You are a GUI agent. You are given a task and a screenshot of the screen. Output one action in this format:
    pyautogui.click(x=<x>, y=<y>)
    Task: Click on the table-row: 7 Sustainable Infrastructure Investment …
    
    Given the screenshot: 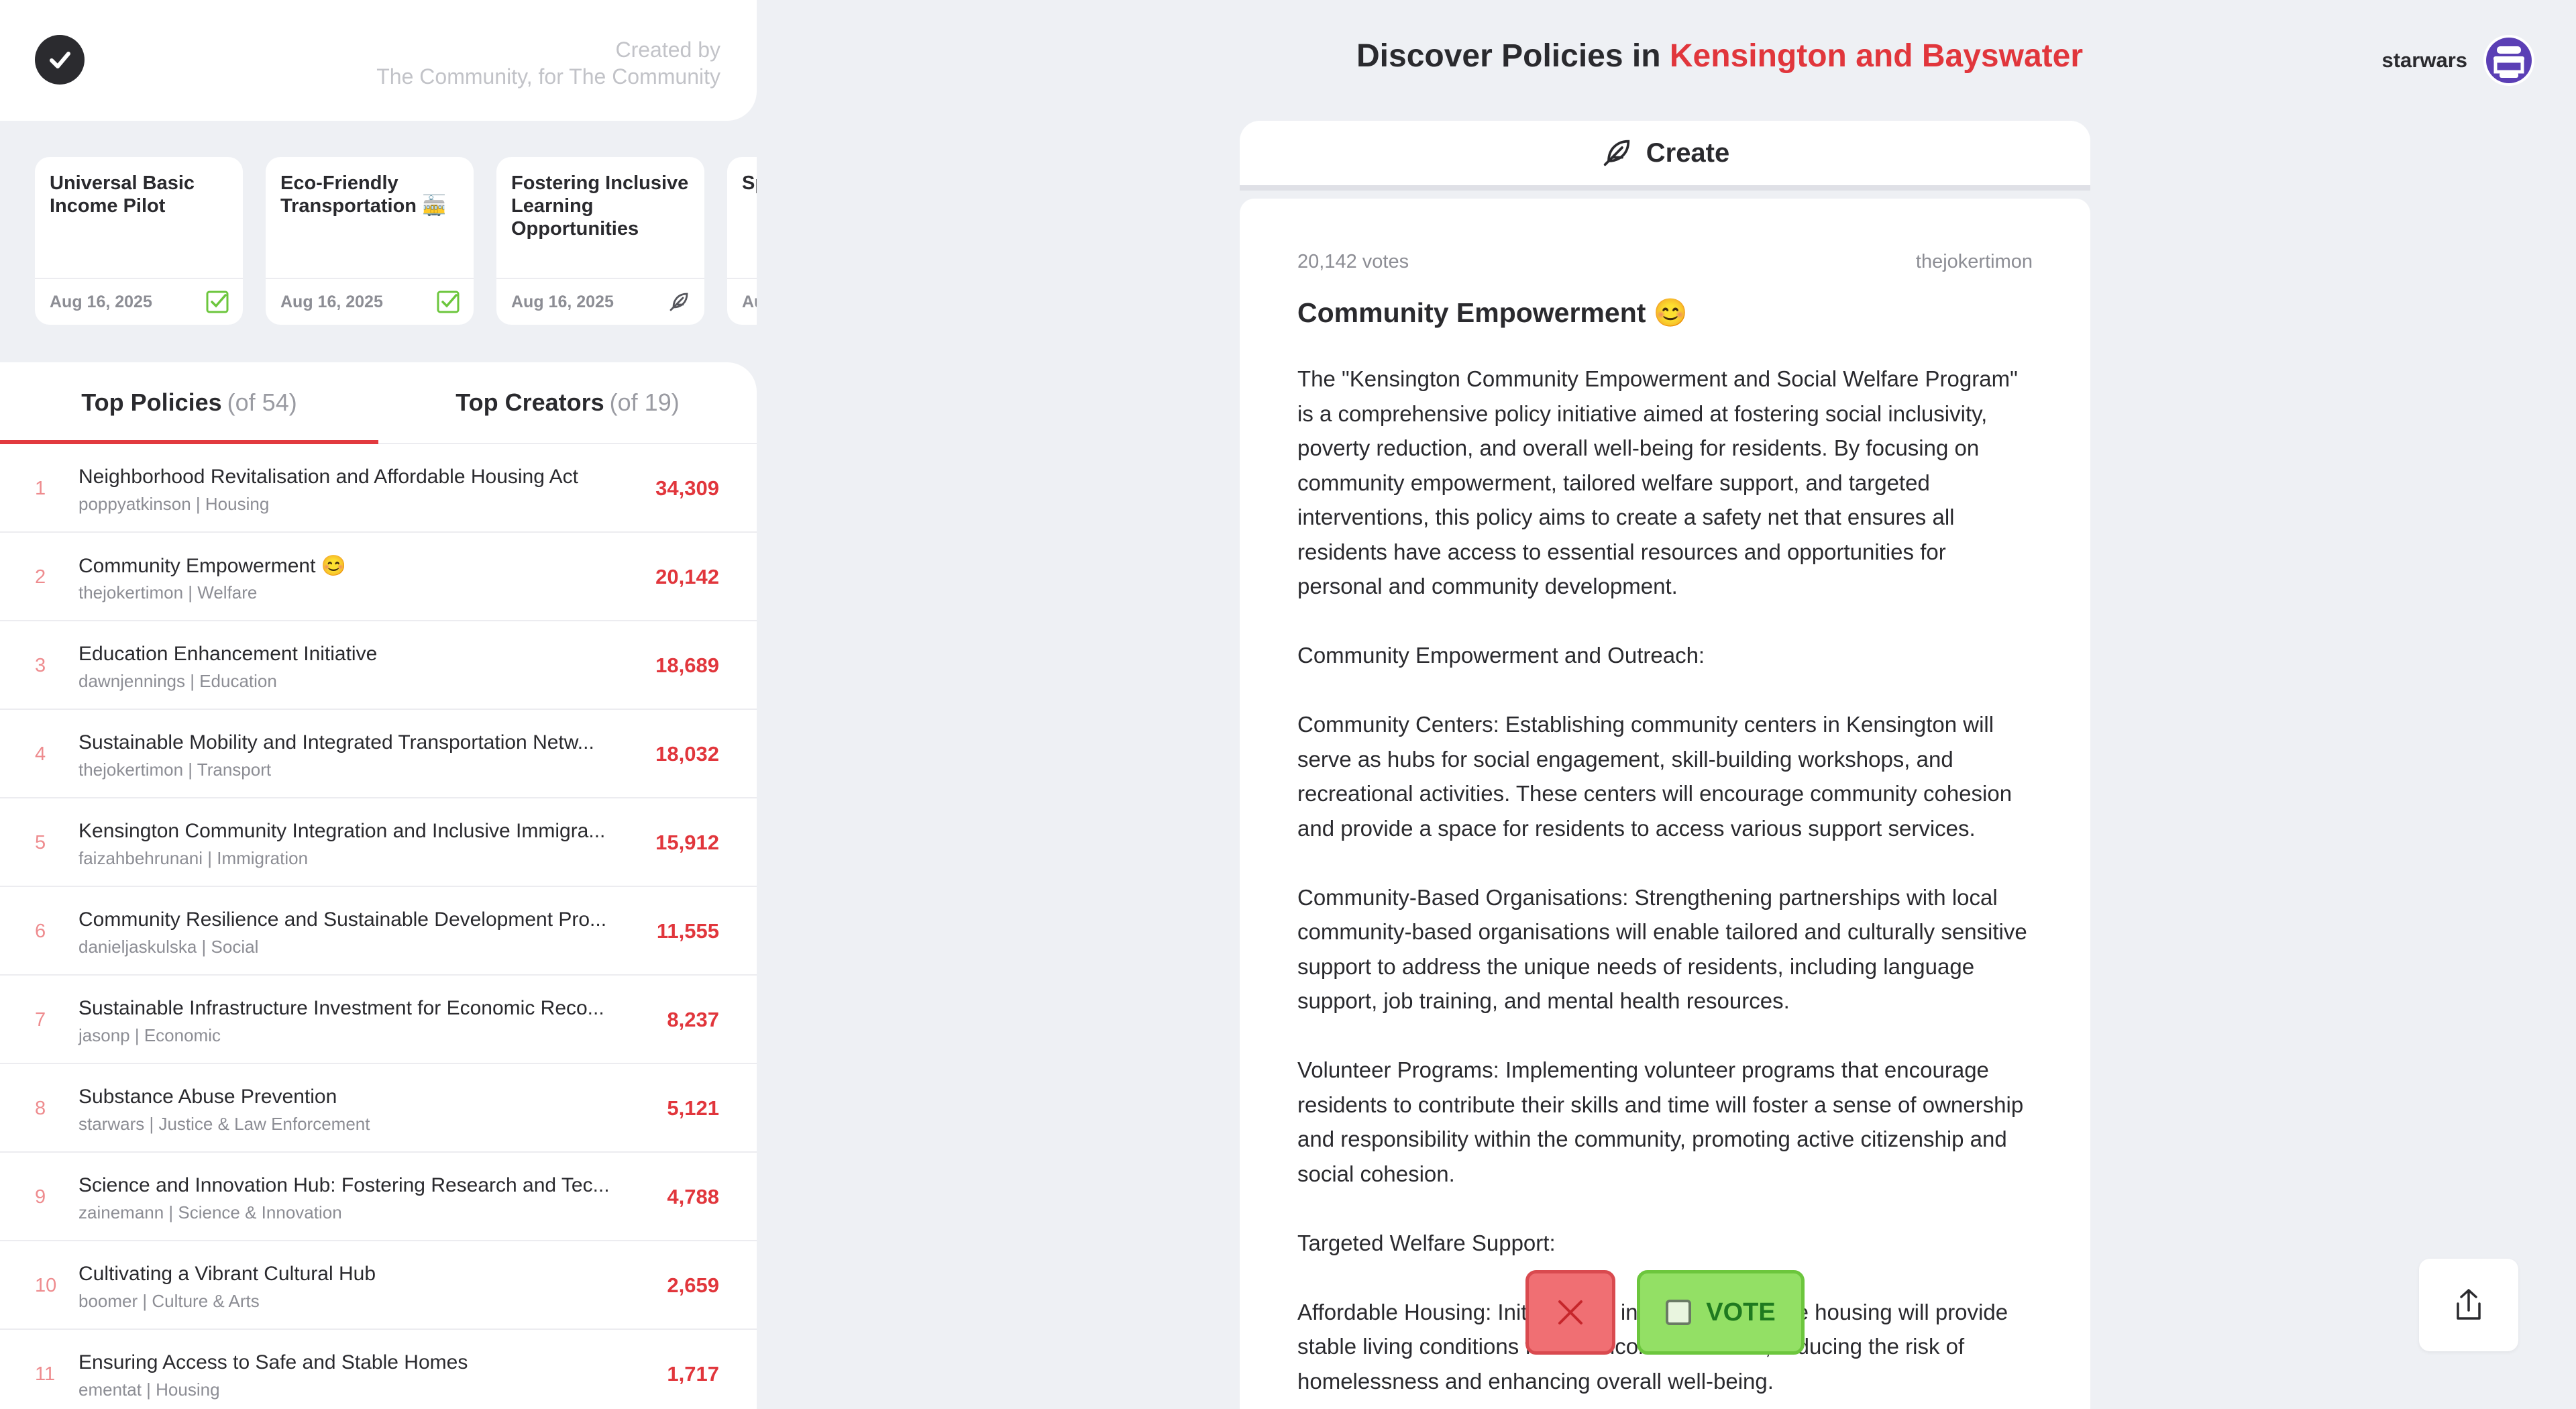 What is the action you would take?
    pyautogui.click(x=378, y=1020)
    